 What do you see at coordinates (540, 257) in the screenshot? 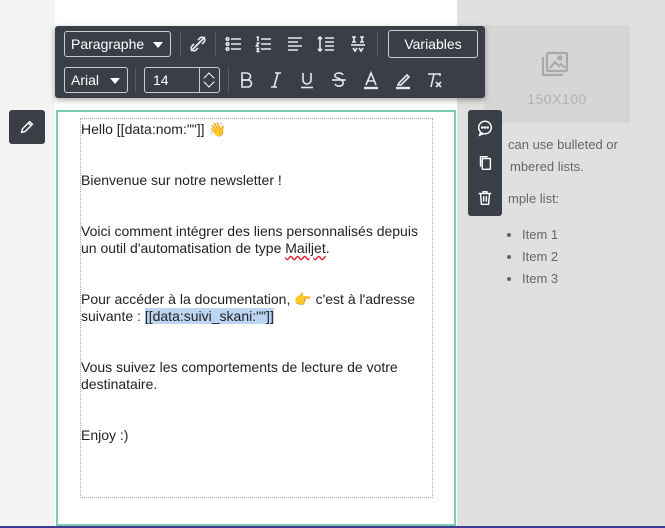
I see `list-item: Item 2` at bounding box center [540, 257].